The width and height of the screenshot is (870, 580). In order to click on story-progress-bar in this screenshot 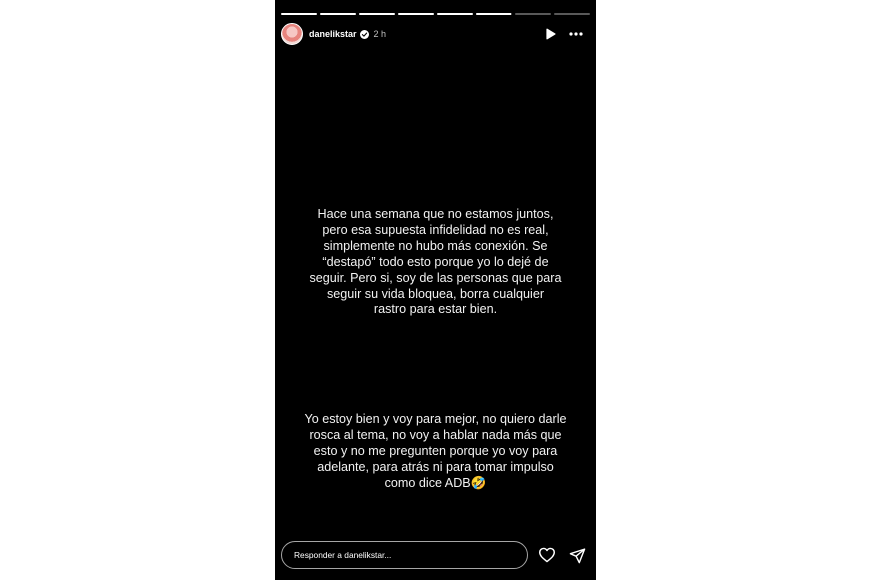, I will do `click(435, 14)`.